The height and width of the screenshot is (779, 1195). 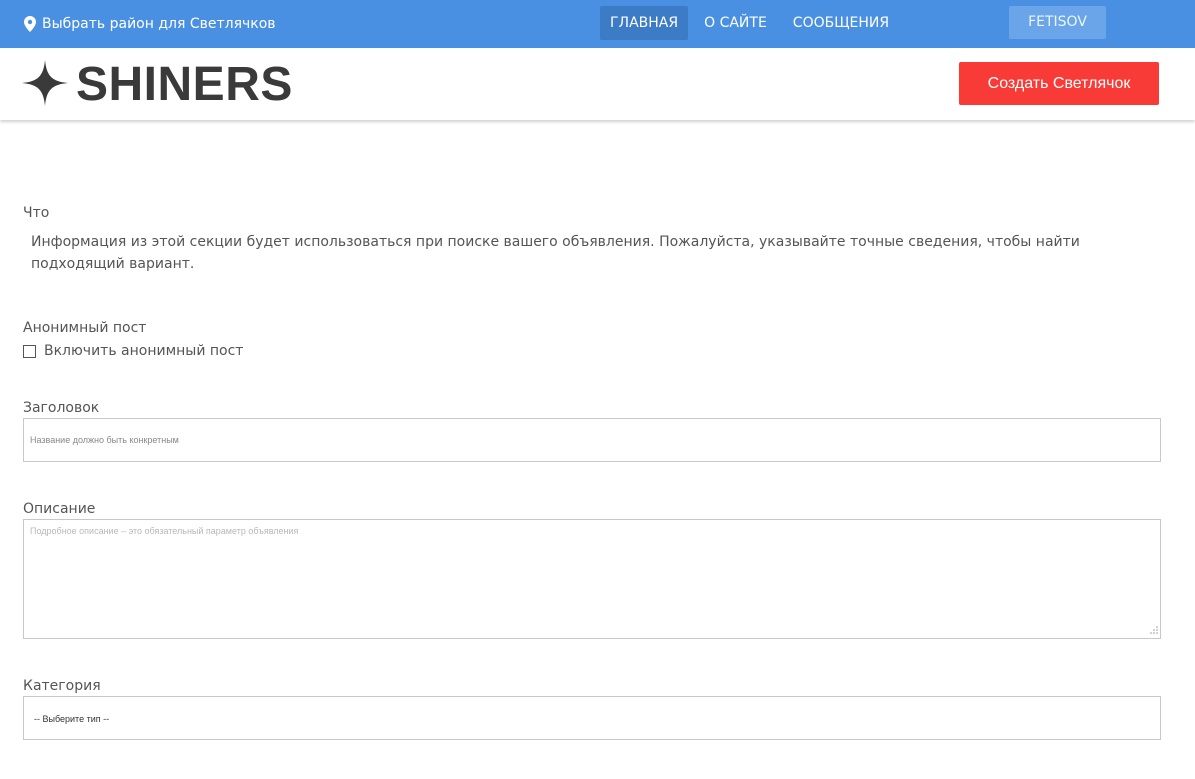 I want to click on create-shiner-button: Создать Светлячок, so click(x=1059, y=83).